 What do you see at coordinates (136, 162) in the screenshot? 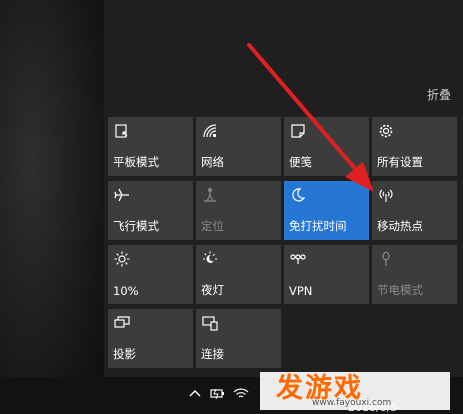
I see `tile-label: 平板模式` at bounding box center [136, 162].